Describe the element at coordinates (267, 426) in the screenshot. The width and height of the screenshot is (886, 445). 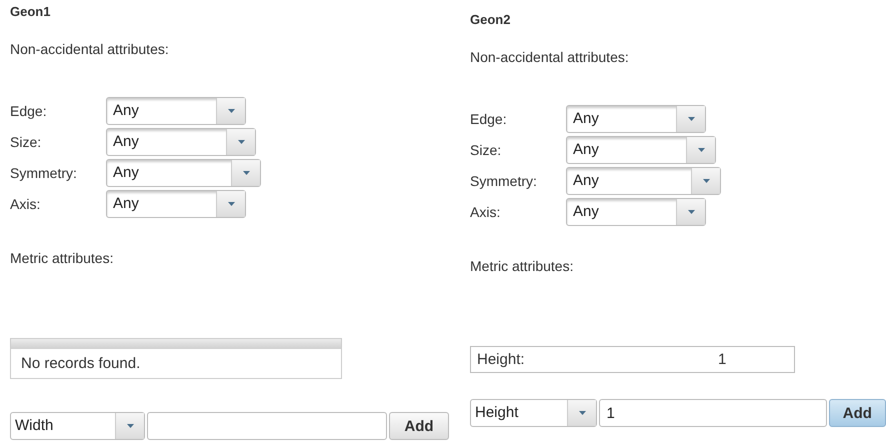
I see `value-field` at that location.